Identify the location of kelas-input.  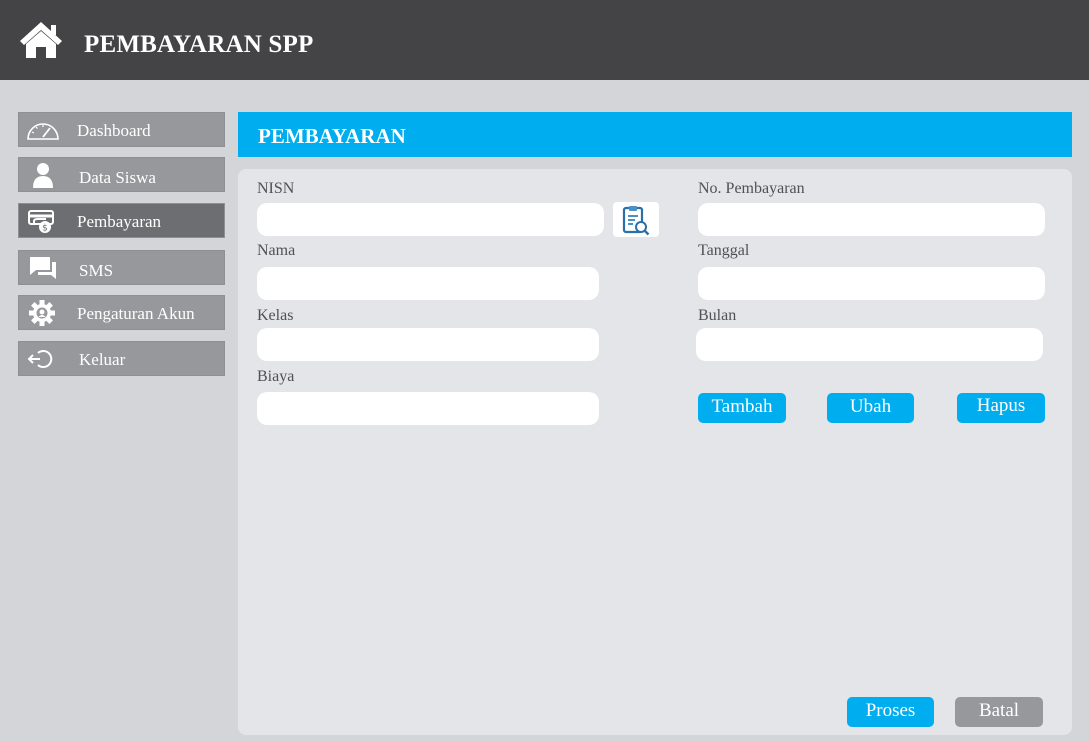
(428, 344).